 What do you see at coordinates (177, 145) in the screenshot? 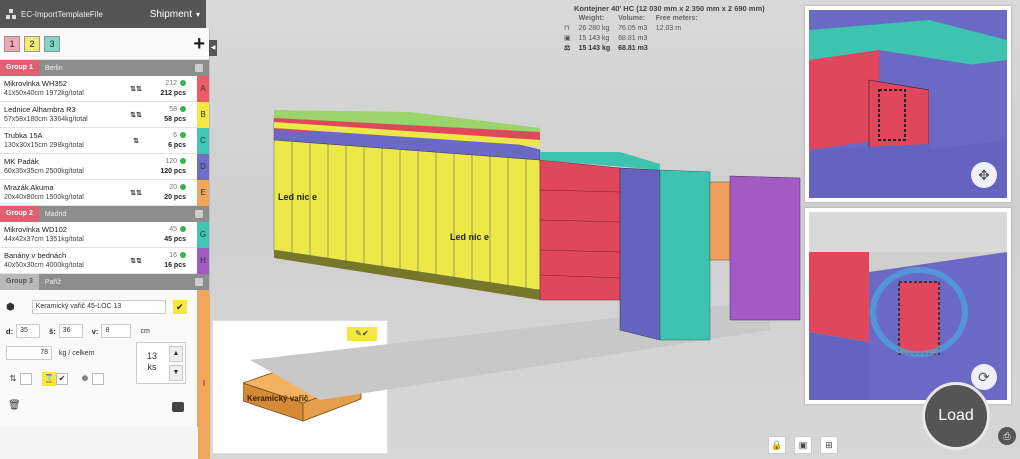
I see `pcs-value: 6 pcs` at bounding box center [177, 145].